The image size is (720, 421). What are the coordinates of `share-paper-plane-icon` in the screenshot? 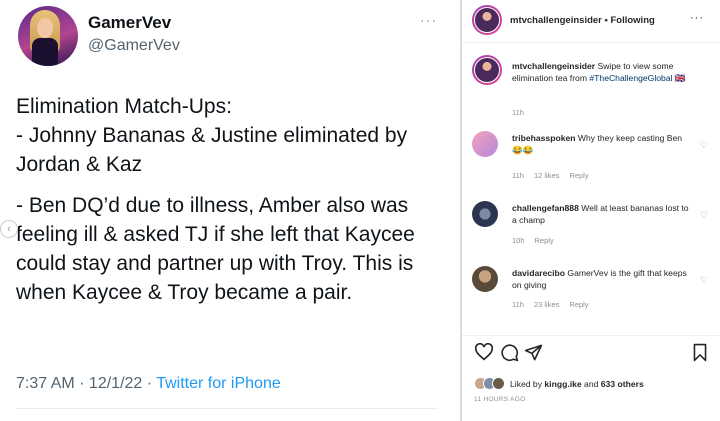 It's located at (533, 352).